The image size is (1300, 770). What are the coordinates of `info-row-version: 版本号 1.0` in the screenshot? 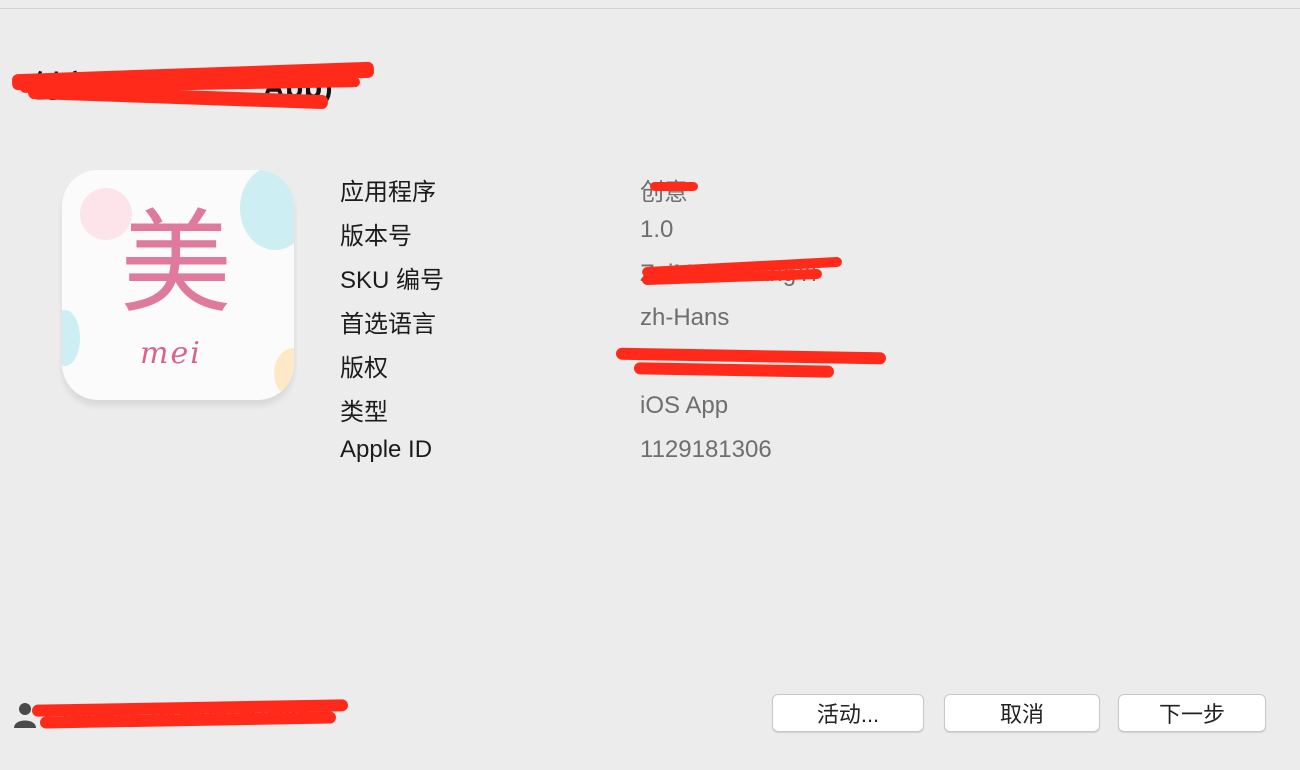 It's located at (720, 233).